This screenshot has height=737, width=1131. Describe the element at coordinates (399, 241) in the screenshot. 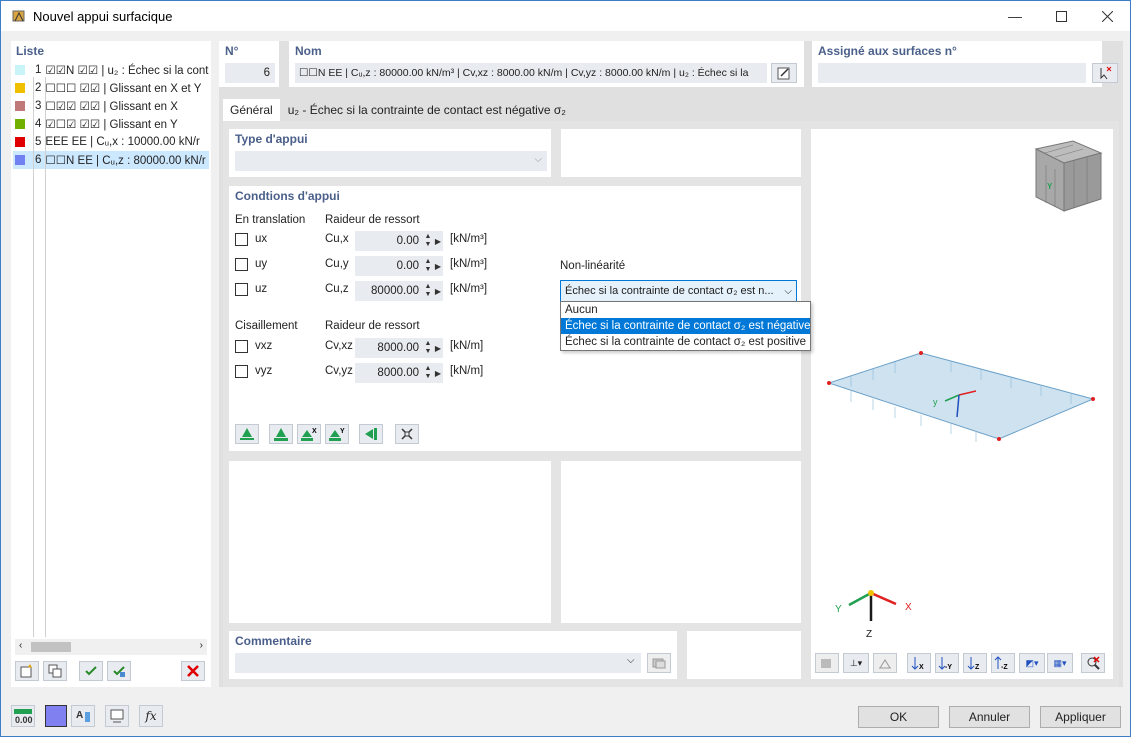

I see `ux-stiffness-input: 0.00 ▲ ▼ ▶` at that location.